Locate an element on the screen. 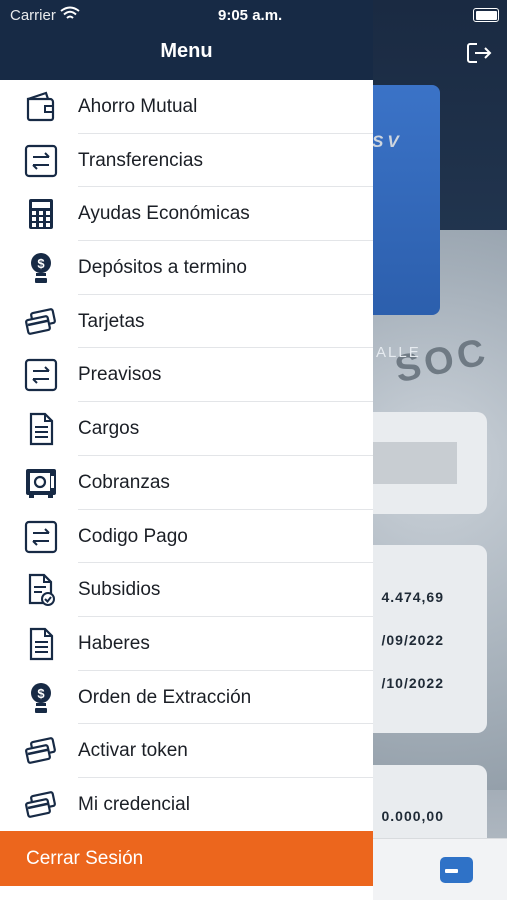 The image size is (507, 900). menu-item-haberes: Haberes is located at coordinates (186, 644).